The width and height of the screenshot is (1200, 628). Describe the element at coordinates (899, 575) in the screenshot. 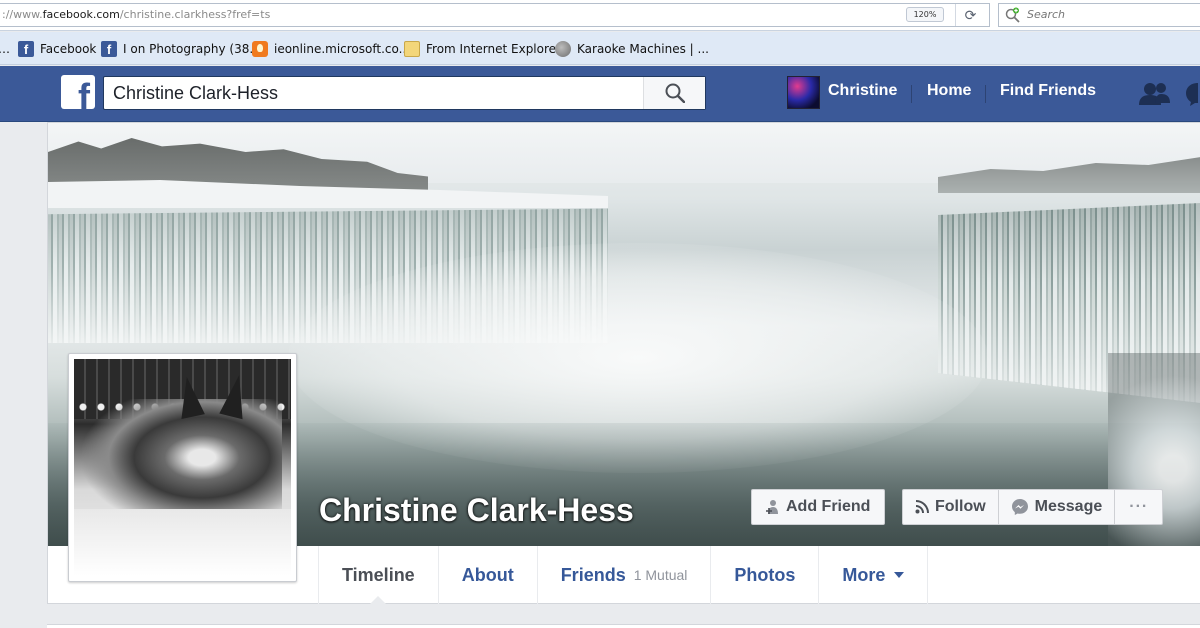

I see `caret-down-icon` at that location.